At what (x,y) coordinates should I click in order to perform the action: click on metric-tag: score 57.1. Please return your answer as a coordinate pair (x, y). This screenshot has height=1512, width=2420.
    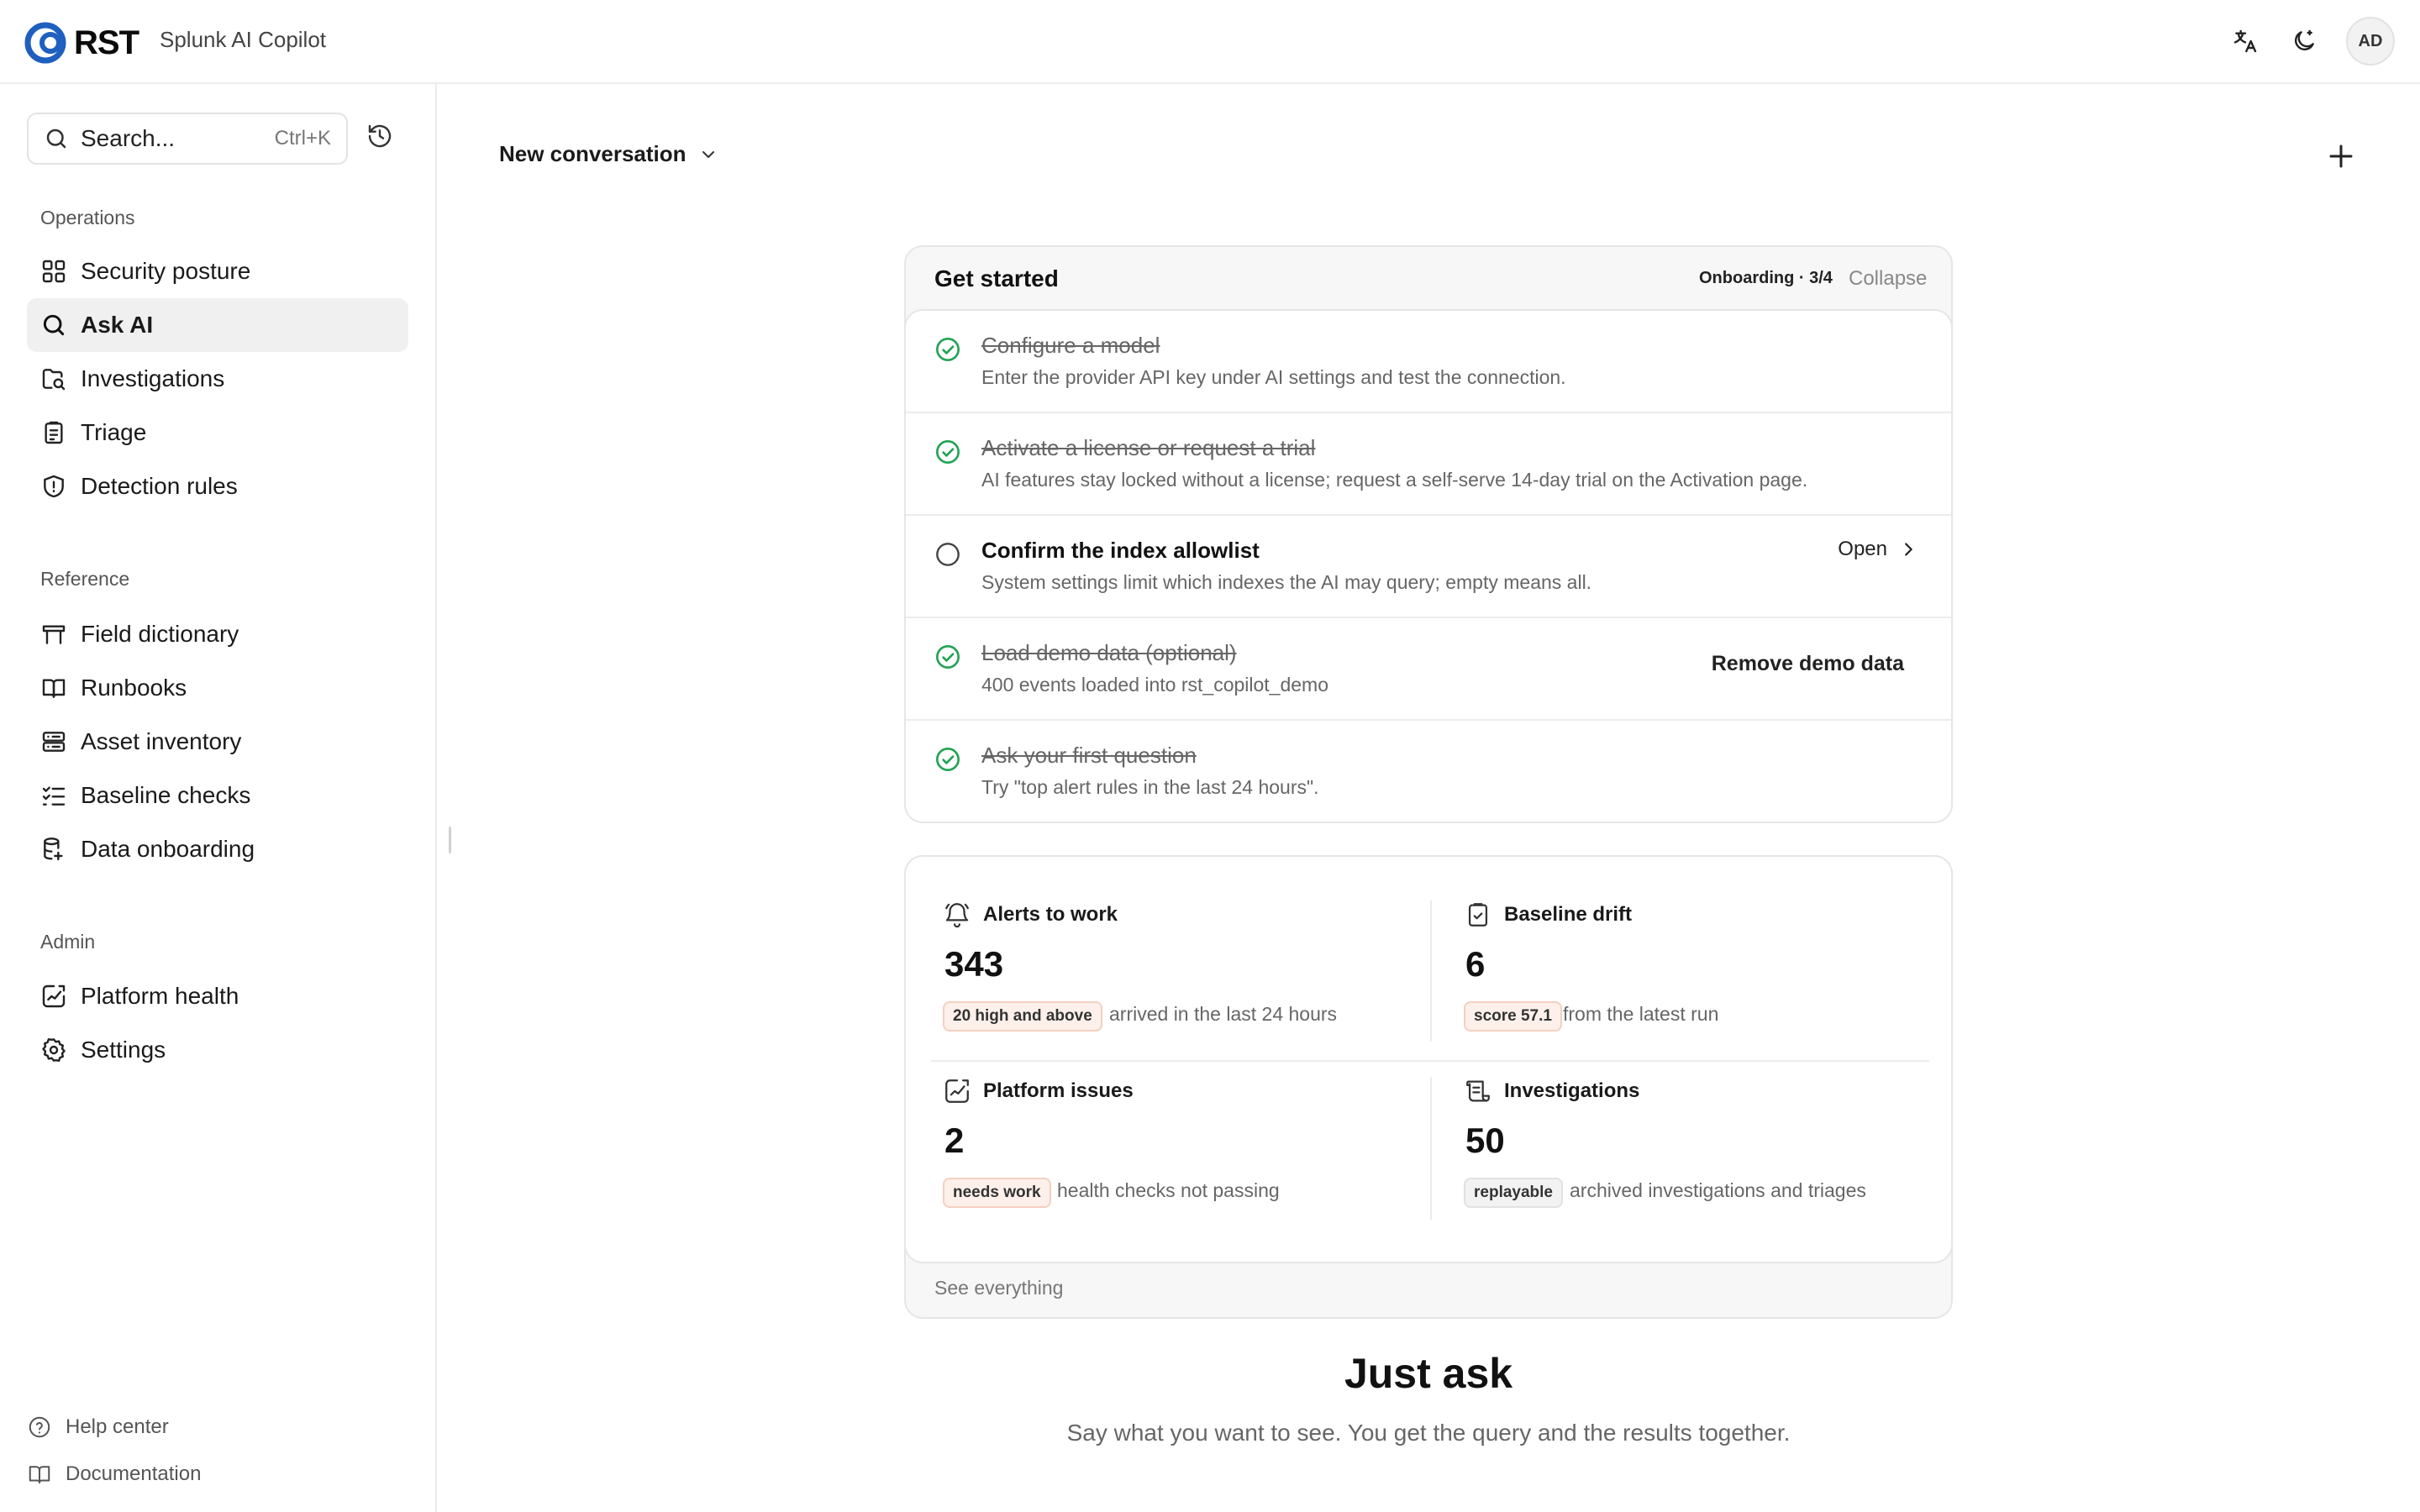
    Looking at the image, I should click on (1513, 1016).